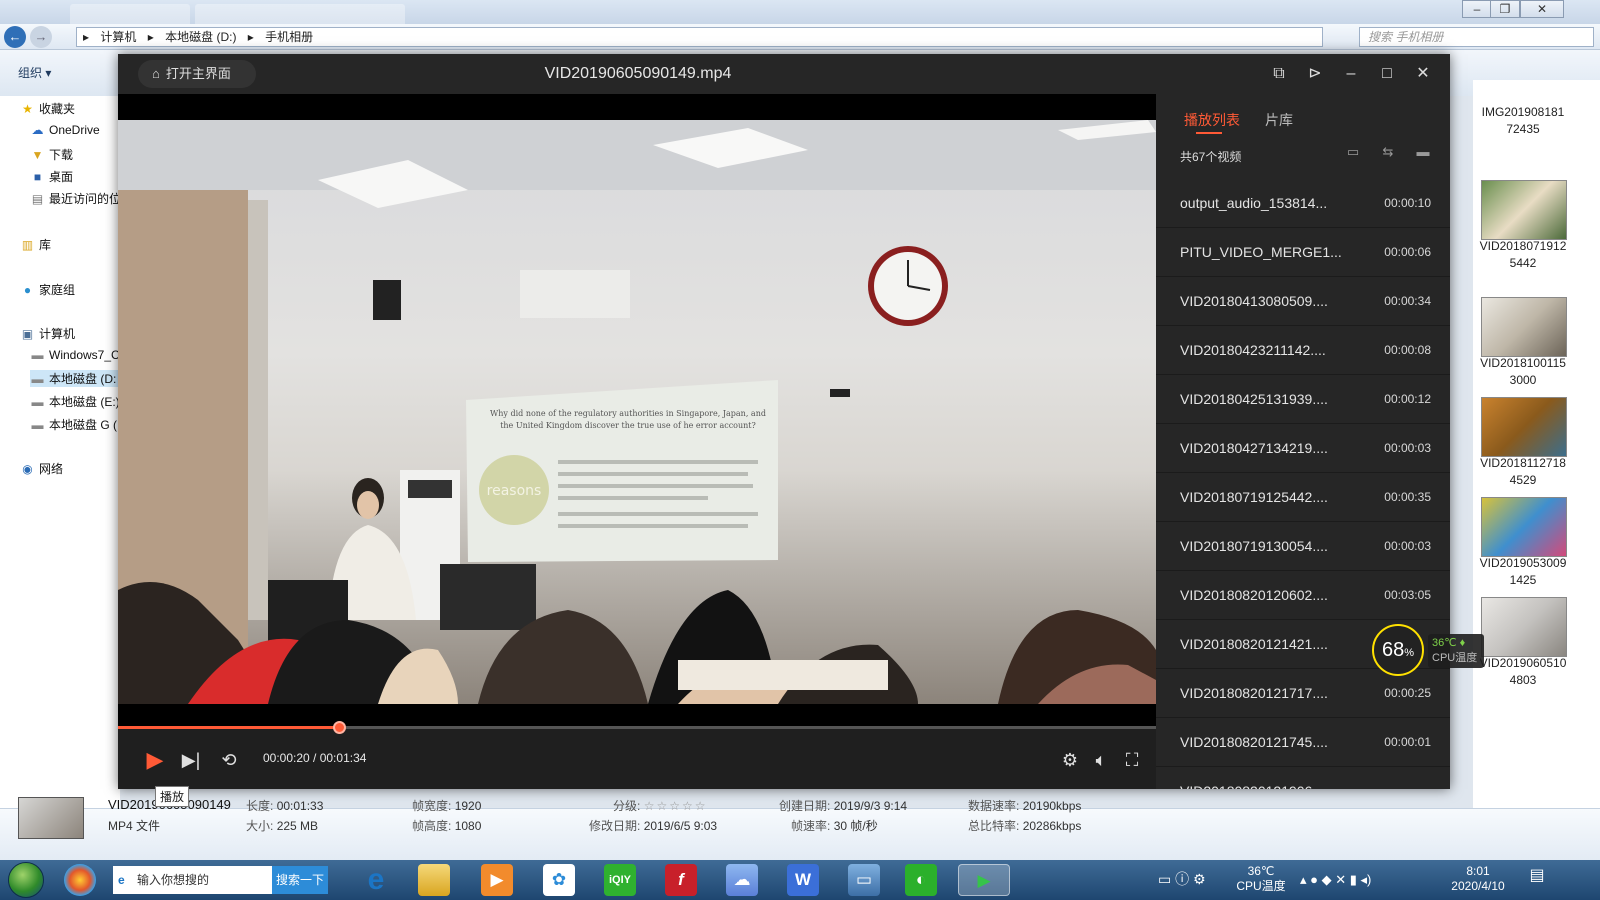 This screenshot has height=900, width=1600. Describe the element at coordinates (300, 806) in the screenshot. I see `length-value: 00:01:33` at that location.